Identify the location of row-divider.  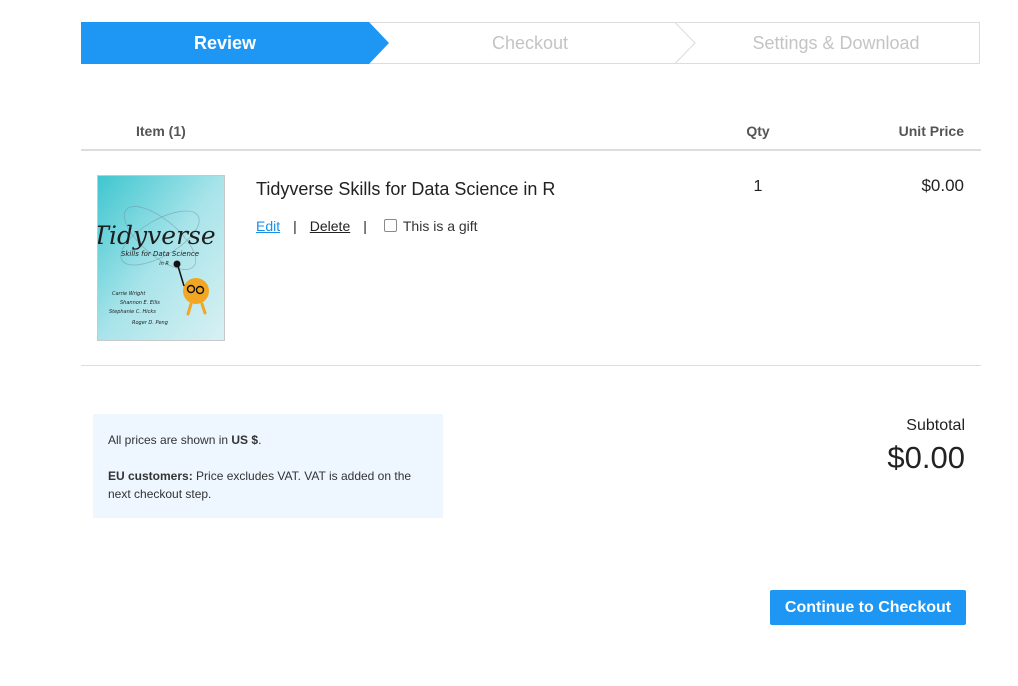
(531, 365).